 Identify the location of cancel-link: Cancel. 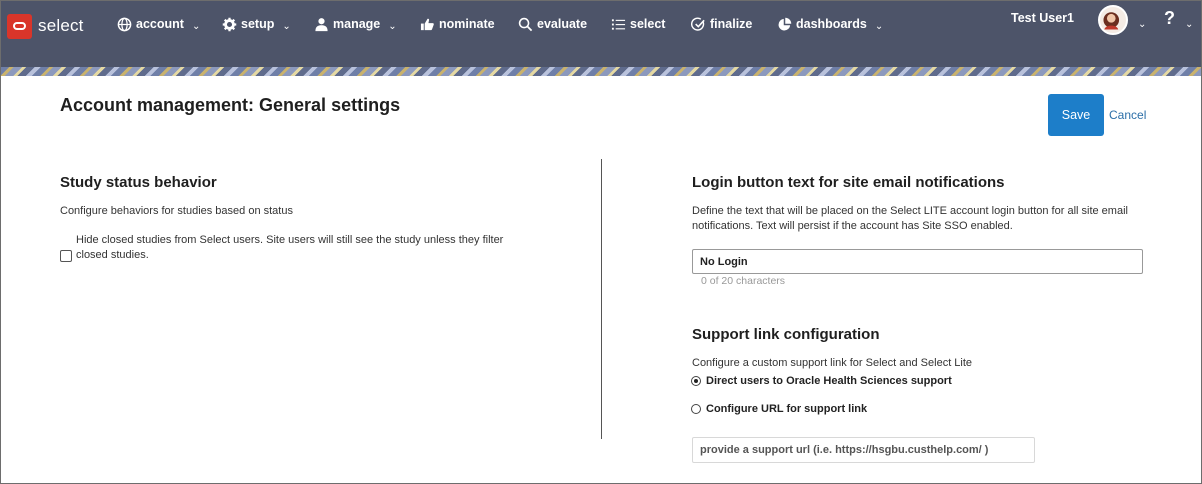
(1127, 115).